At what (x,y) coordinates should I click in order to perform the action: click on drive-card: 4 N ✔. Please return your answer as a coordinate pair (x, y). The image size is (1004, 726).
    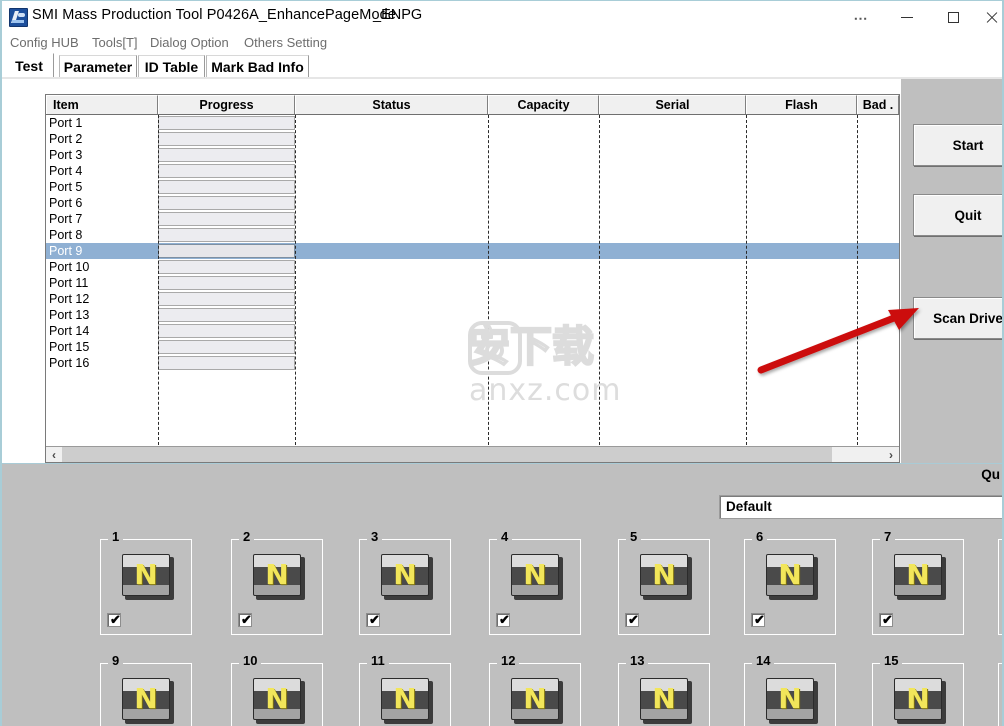
    Looking at the image, I should click on (535, 582).